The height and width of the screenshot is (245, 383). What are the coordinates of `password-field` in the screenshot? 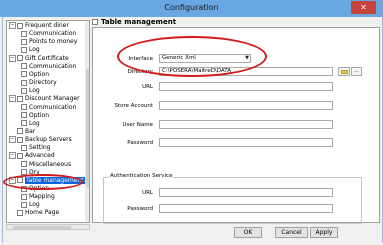 It's located at (246, 142).